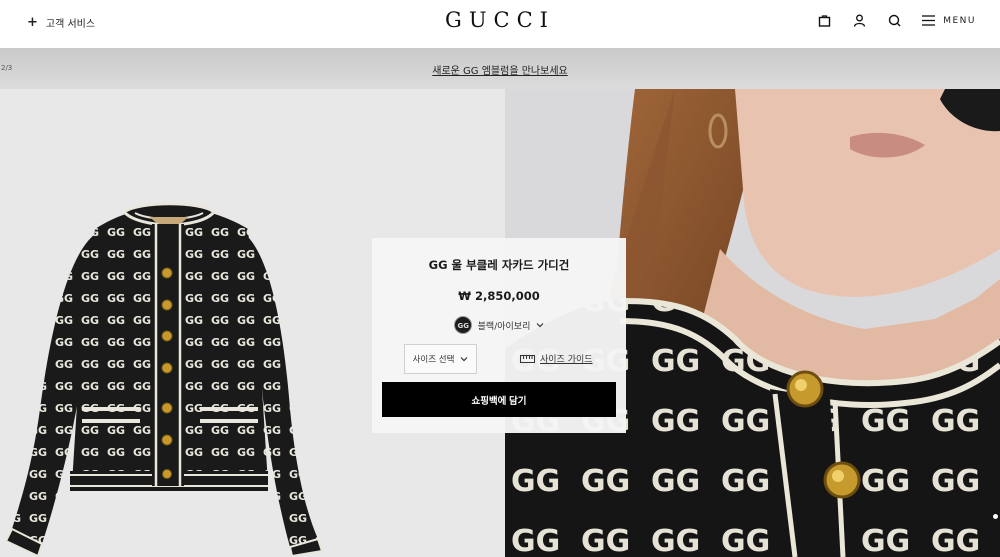 The height and width of the screenshot is (557, 1000). What do you see at coordinates (929, 20) in the screenshot?
I see `hamburger-menu-icon` at bounding box center [929, 20].